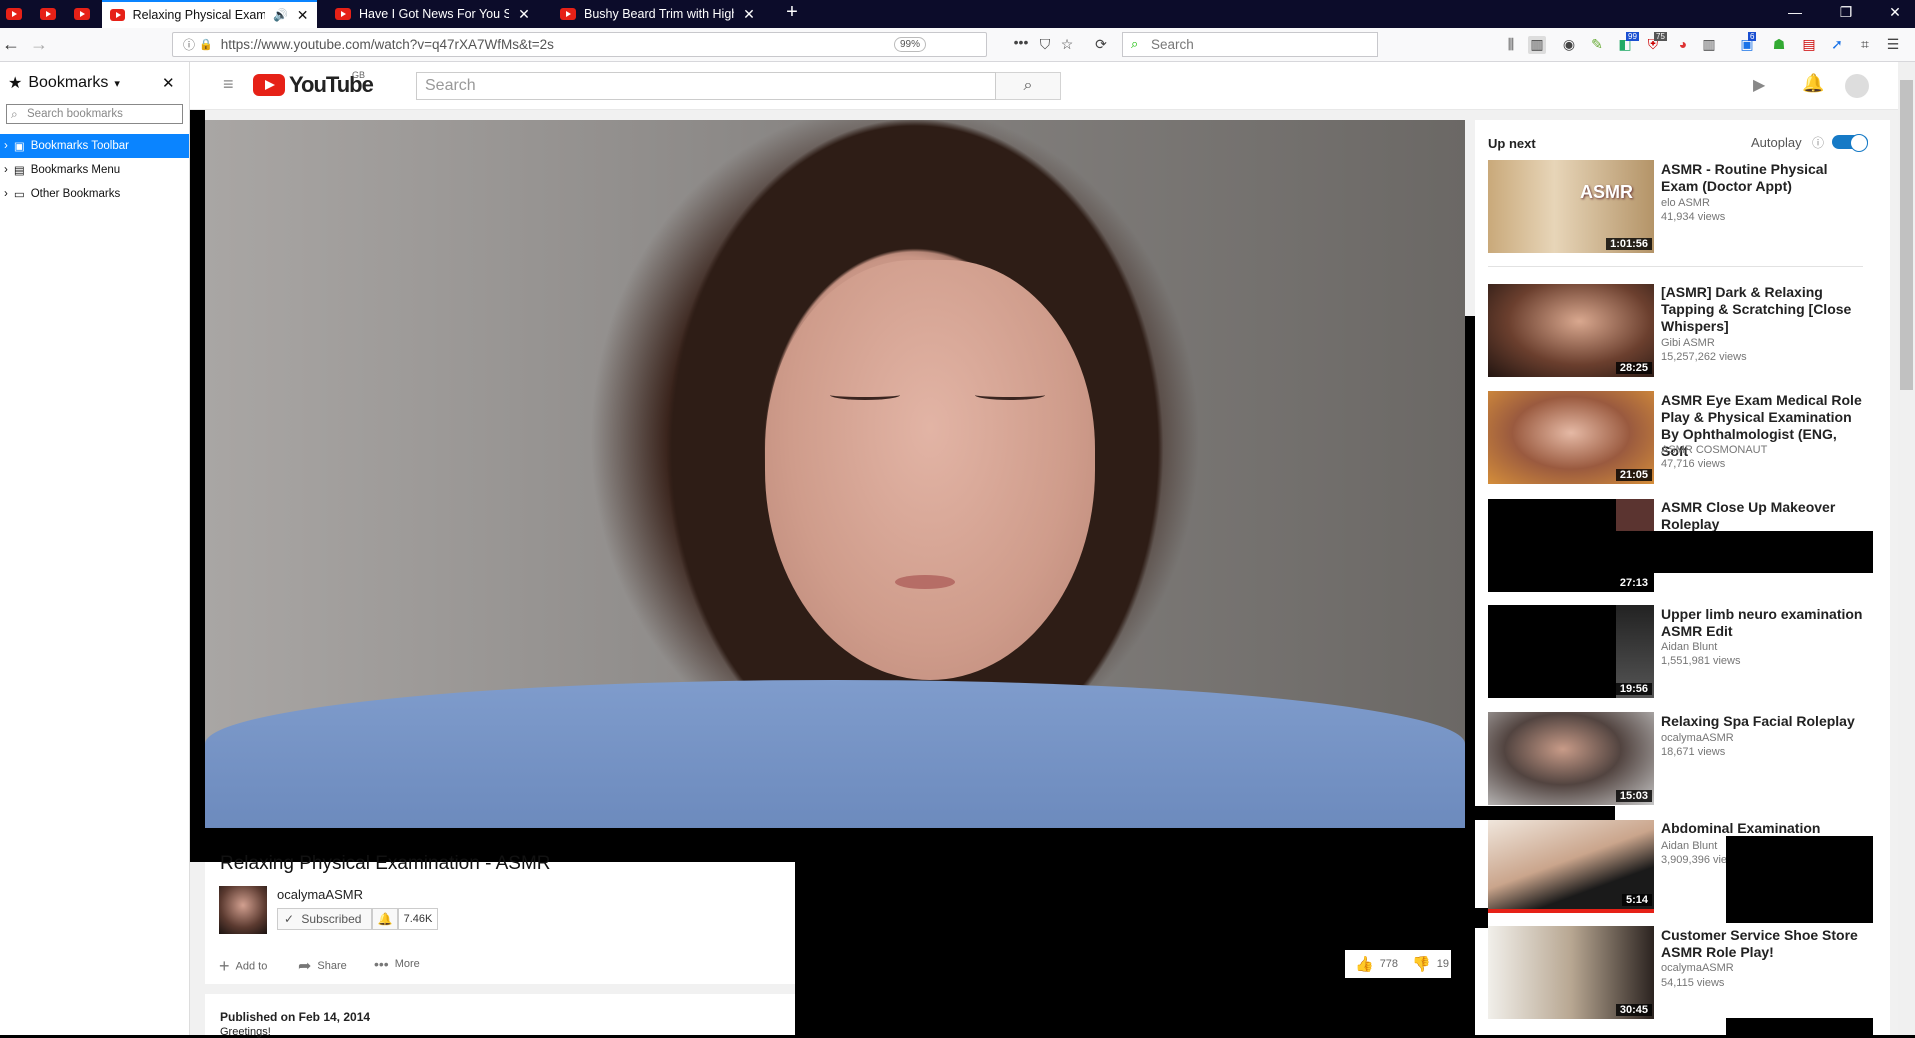 Image resolution: width=1915 pixels, height=1038 pixels. What do you see at coordinates (1633, 1010) in the screenshot?
I see `video-duration: 30:45` at bounding box center [1633, 1010].